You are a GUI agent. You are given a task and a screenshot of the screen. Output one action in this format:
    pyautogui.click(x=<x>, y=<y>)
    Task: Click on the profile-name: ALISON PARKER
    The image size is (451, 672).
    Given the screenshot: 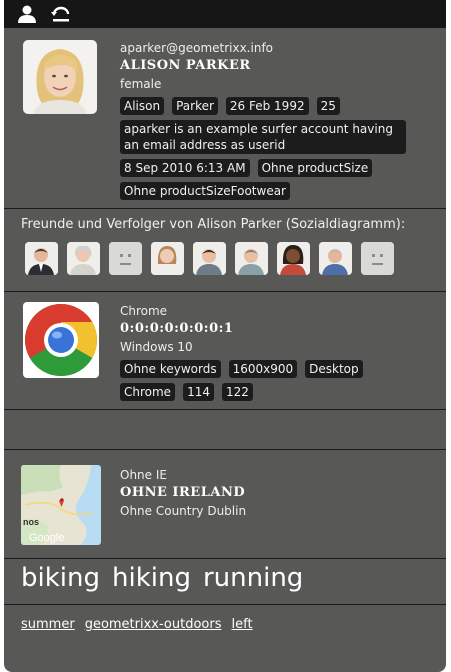 What is the action you would take?
    pyautogui.click(x=185, y=65)
    